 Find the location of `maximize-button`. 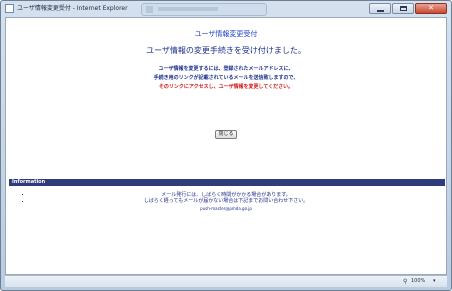

maximize-button is located at coordinates (403, 8).